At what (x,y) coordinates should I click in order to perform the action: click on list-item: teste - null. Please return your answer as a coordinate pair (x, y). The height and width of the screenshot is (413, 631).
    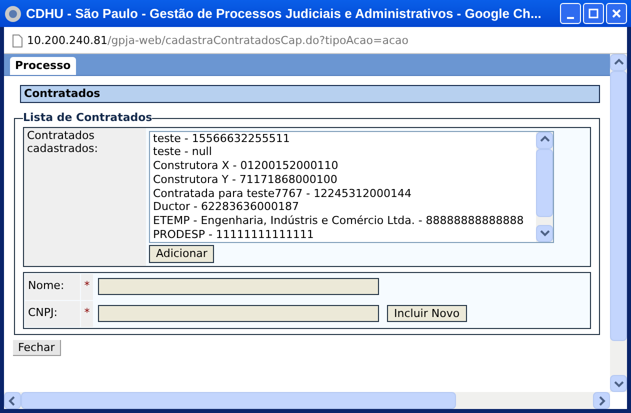
    Looking at the image, I should click on (343, 152).